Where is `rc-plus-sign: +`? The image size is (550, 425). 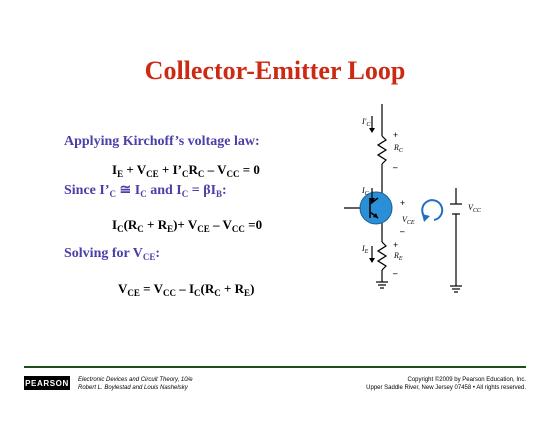
rc-plus-sign: + is located at coordinates (395, 135).